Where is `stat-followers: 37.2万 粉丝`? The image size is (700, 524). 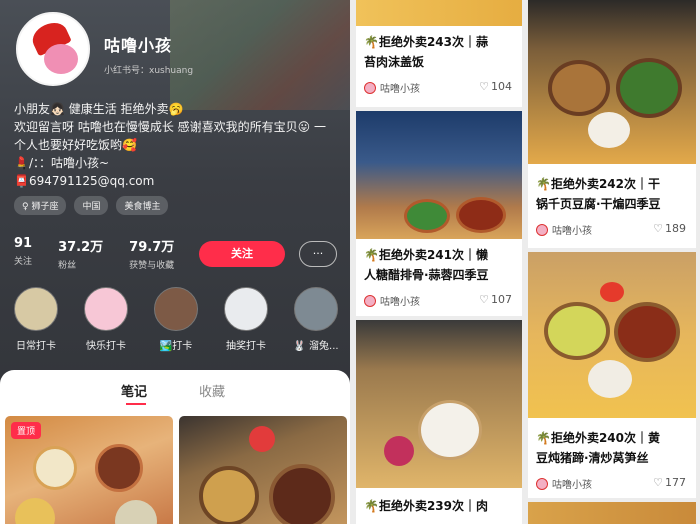
stat-followers: 37.2万 粉丝 is located at coordinates (80, 253).